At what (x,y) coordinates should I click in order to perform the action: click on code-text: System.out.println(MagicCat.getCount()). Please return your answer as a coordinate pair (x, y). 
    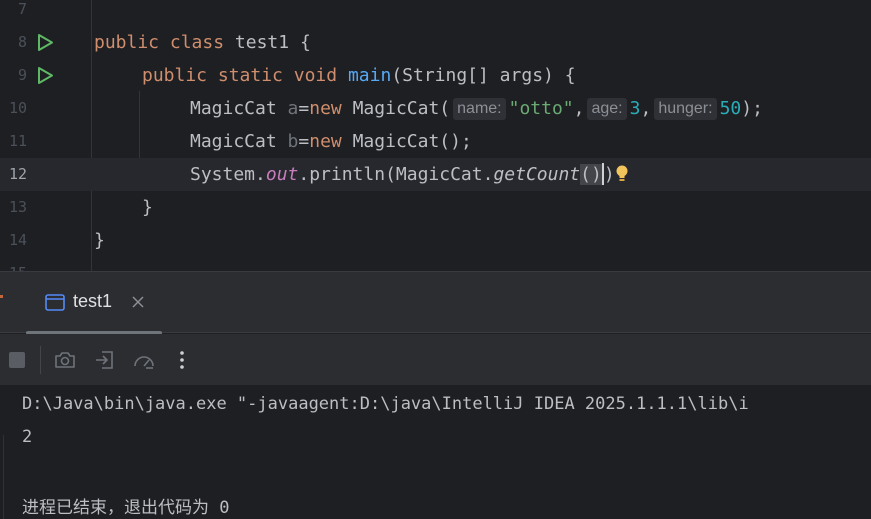
    Looking at the image, I should click on (409, 174).